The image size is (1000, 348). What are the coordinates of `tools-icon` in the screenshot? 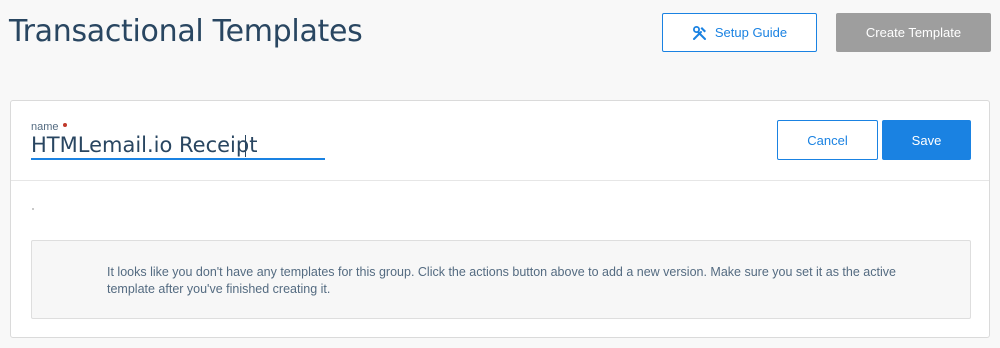 It's located at (700, 33).